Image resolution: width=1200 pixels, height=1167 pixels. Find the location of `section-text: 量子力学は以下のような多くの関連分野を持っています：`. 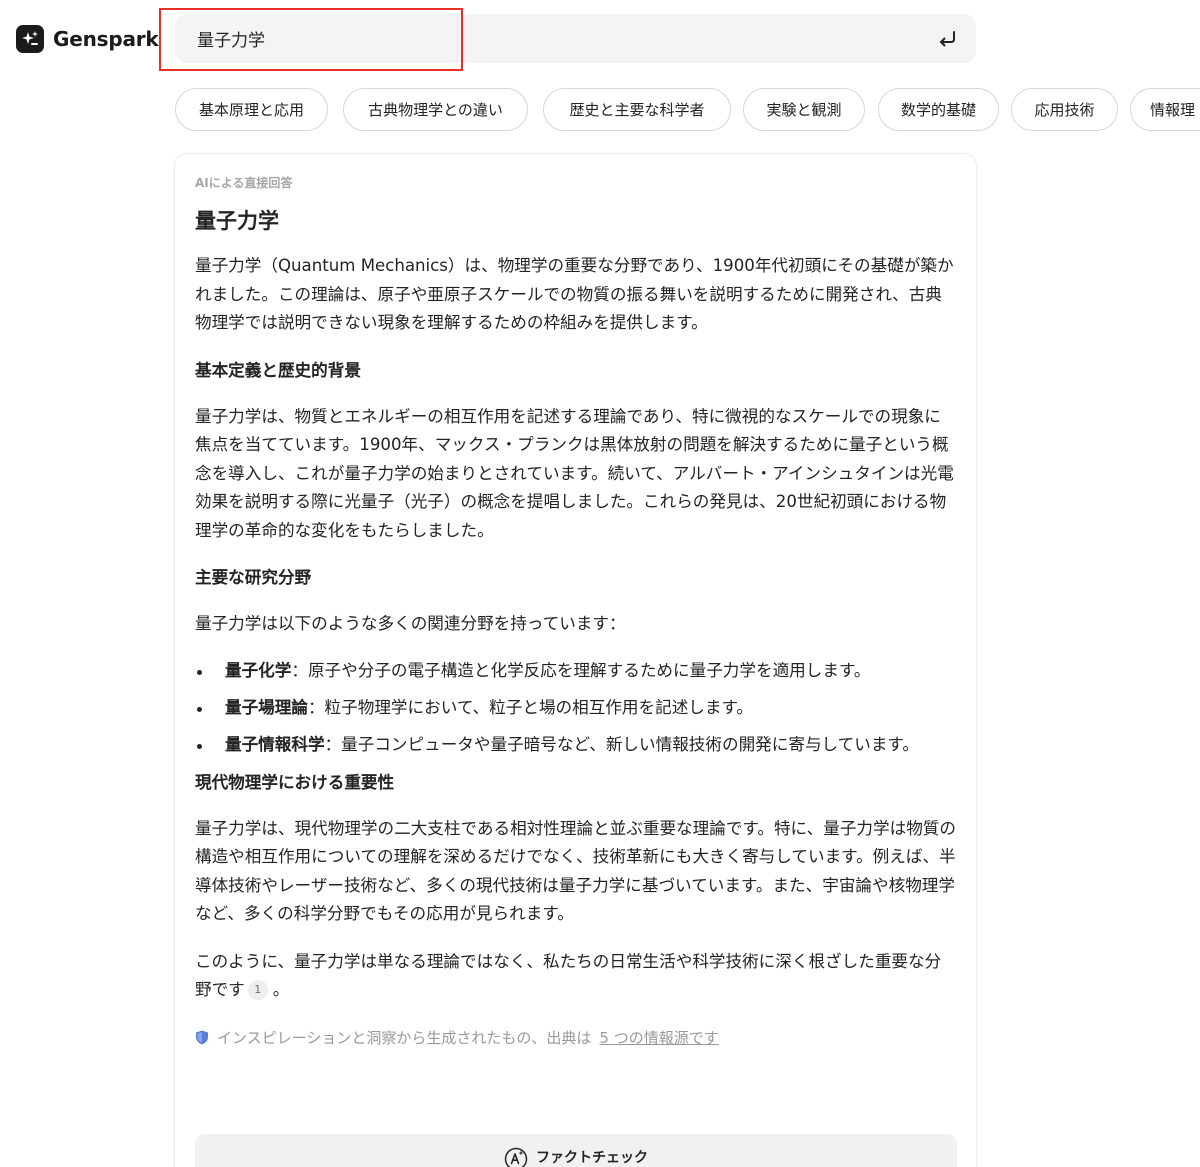

section-text: 量子力学は以下のような多くの関連分野を持っています： is located at coordinates (410, 623).